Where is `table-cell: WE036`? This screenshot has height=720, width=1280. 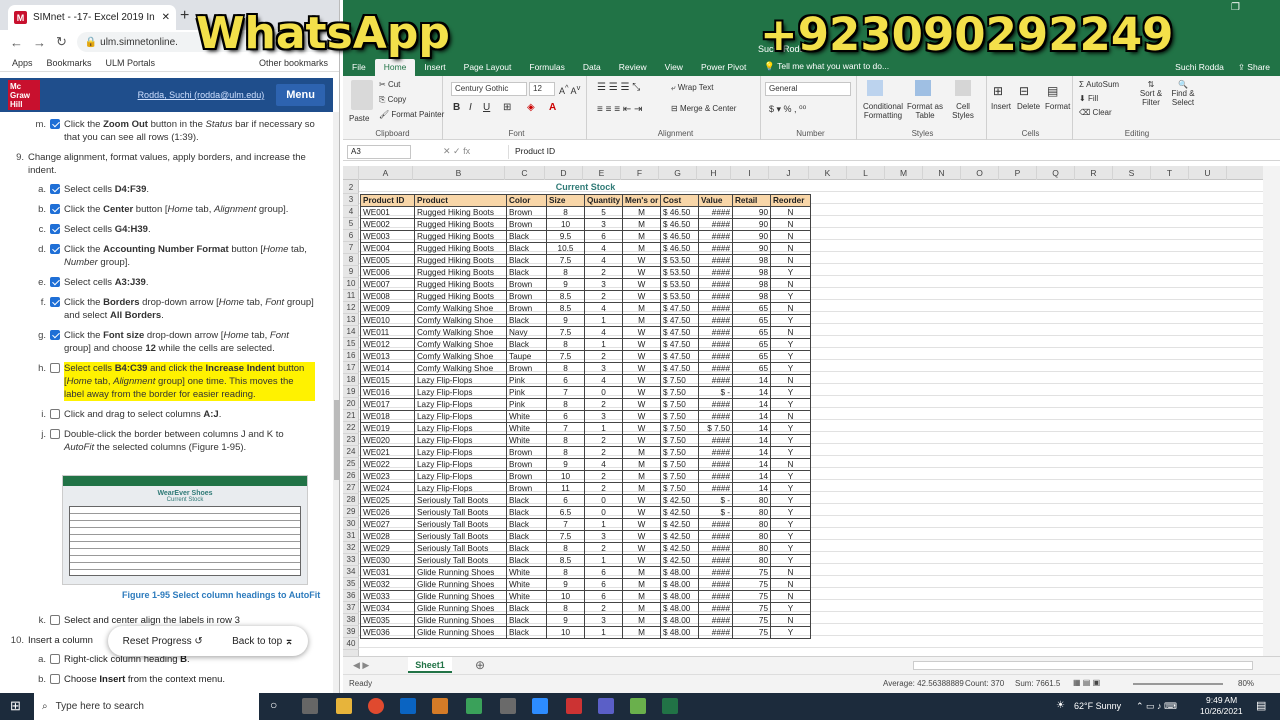 table-cell: WE036 is located at coordinates (387, 632).